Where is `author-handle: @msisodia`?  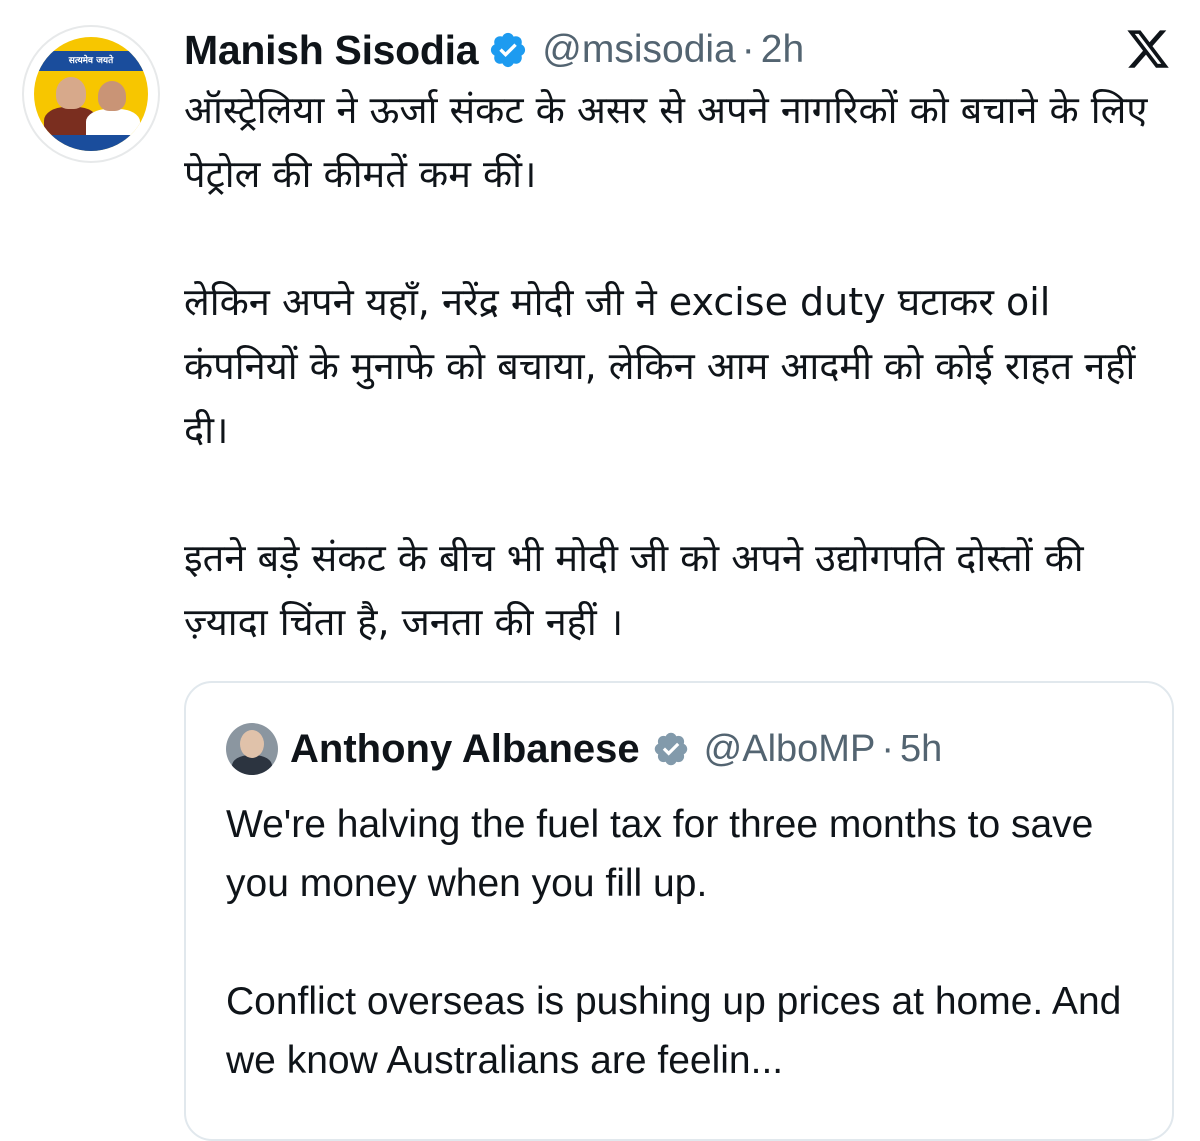 author-handle: @msisodia is located at coordinates (638, 50).